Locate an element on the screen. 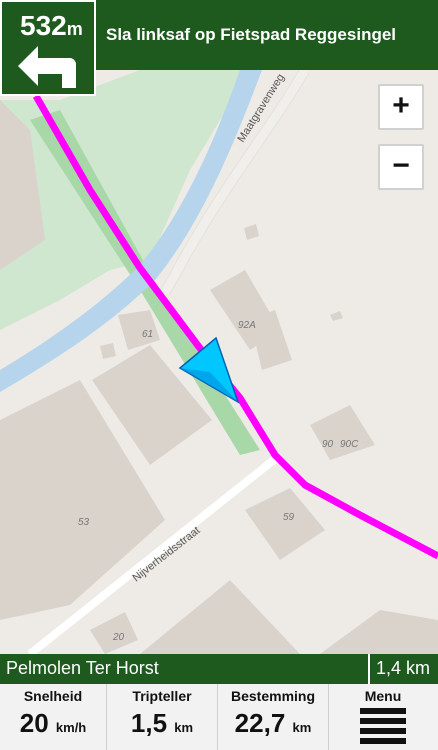  zoom-in-button: + is located at coordinates (401, 107).